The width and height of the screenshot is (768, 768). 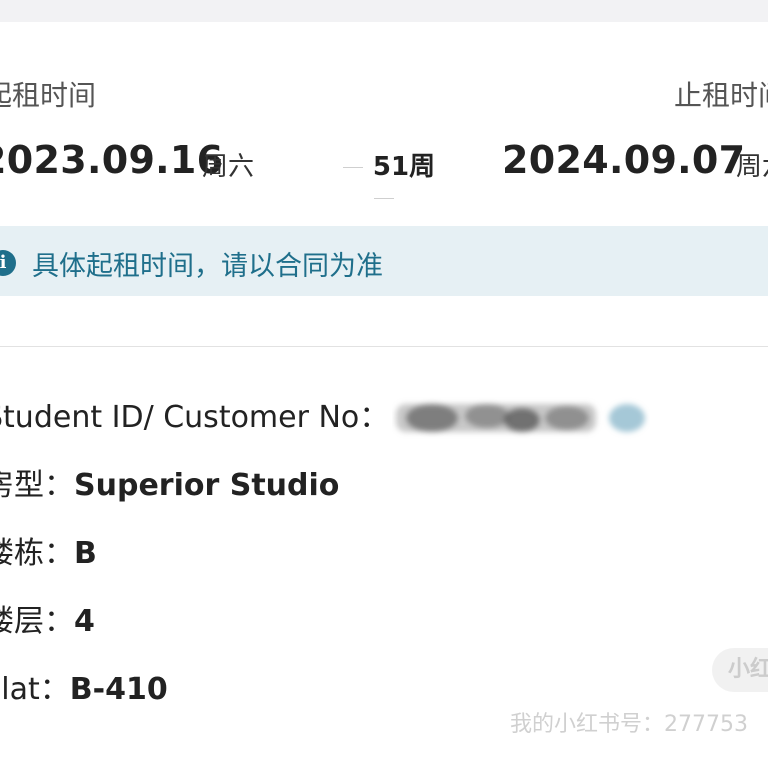 I want to click on building-row: 楼栋：B, so click(x=48, y=554).